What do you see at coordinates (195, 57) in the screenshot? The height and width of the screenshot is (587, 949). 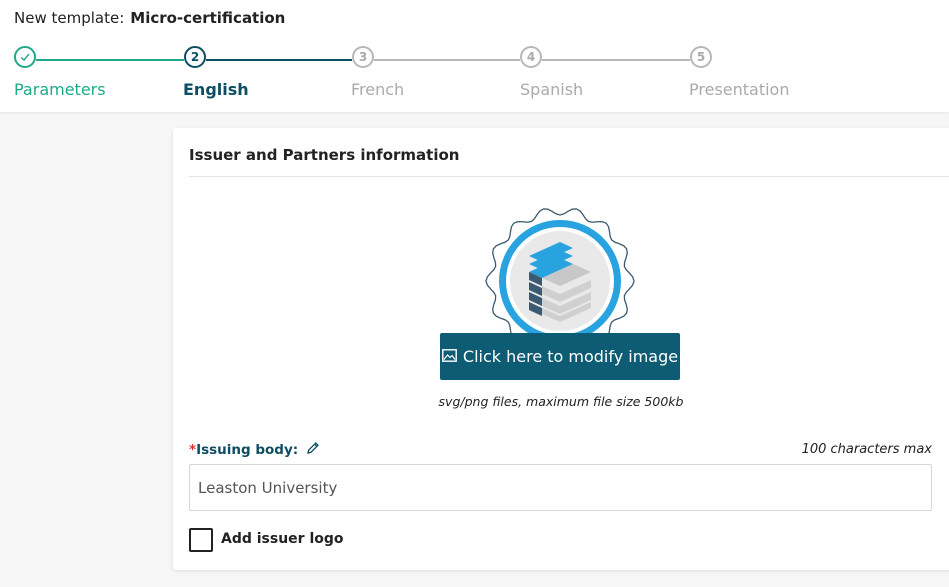 I see `step-number: 2` at bounding box center [195, 57].